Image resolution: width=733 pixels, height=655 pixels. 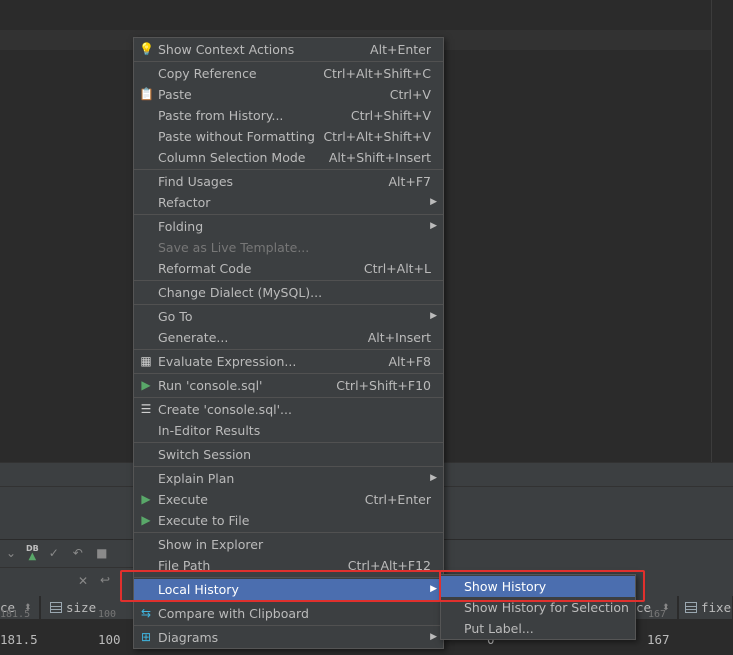 What do you see at coordinates (288, 361) in the screenshot?
I see `menu-item-evaluate-expression: ▦ Evaluate Expression... Alt+F8` at bounding box center [288, 361].